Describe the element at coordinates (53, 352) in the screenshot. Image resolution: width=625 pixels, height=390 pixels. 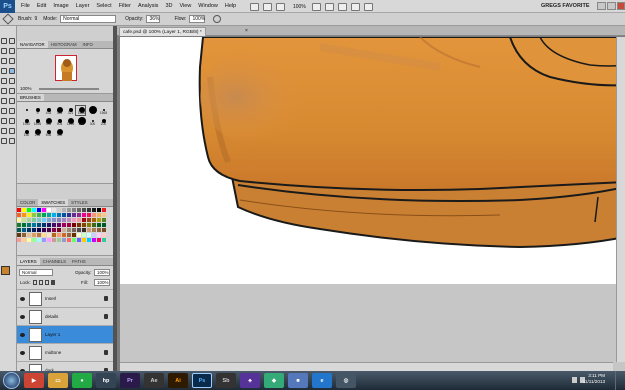
I see `layer-name: midtone` at that location.